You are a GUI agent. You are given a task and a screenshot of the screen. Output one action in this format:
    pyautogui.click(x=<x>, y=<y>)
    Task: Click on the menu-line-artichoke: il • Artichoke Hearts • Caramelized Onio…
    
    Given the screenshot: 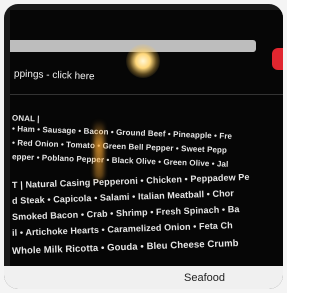 What is the action you would take?
    pyautogui.click(x=122, y=229)
    